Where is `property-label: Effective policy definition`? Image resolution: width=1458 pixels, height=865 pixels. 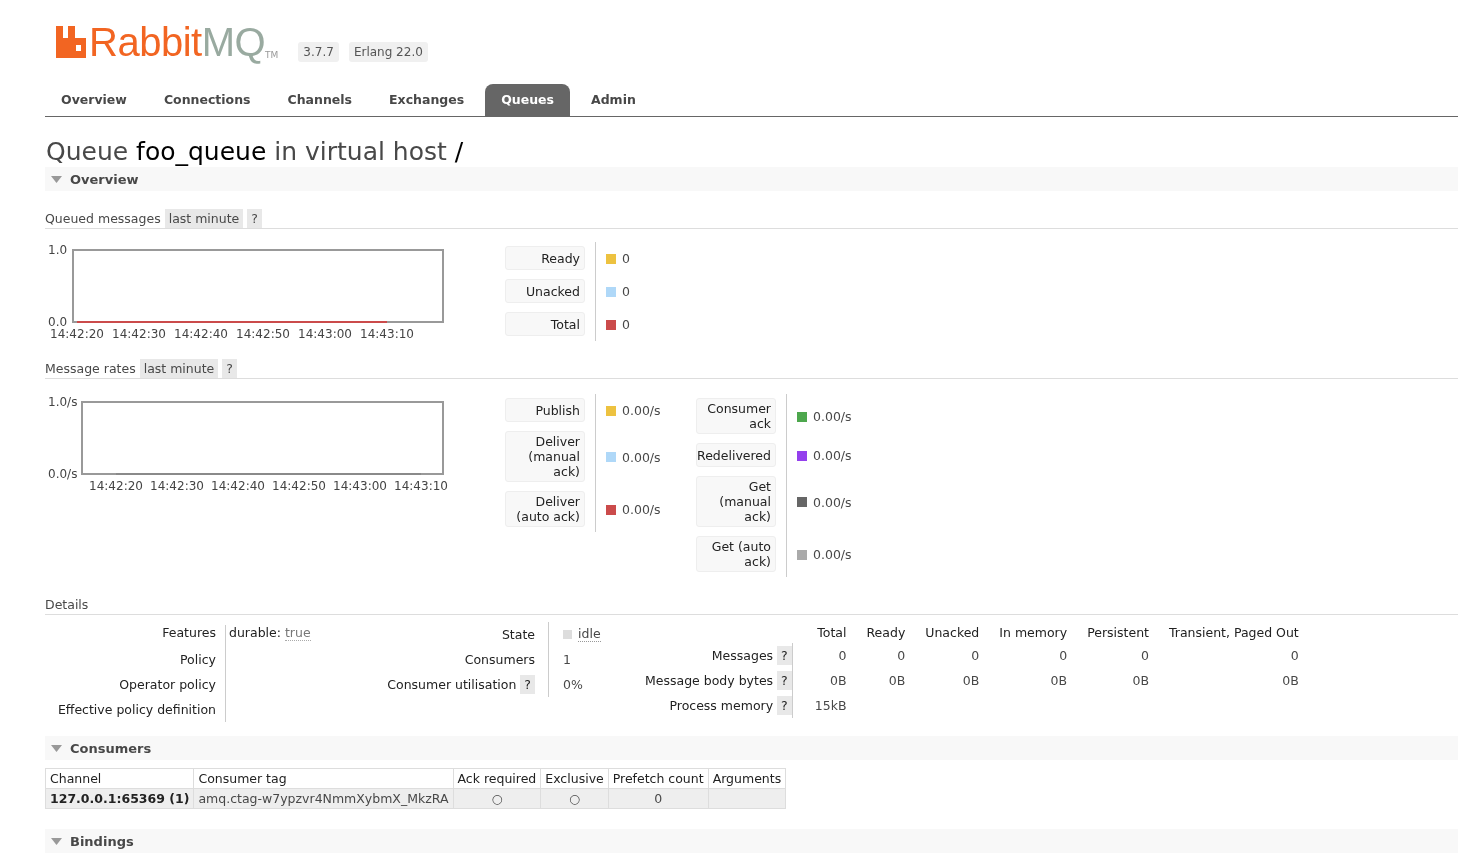 property-label: Effective policy definition is located at coordinates (136, 709).